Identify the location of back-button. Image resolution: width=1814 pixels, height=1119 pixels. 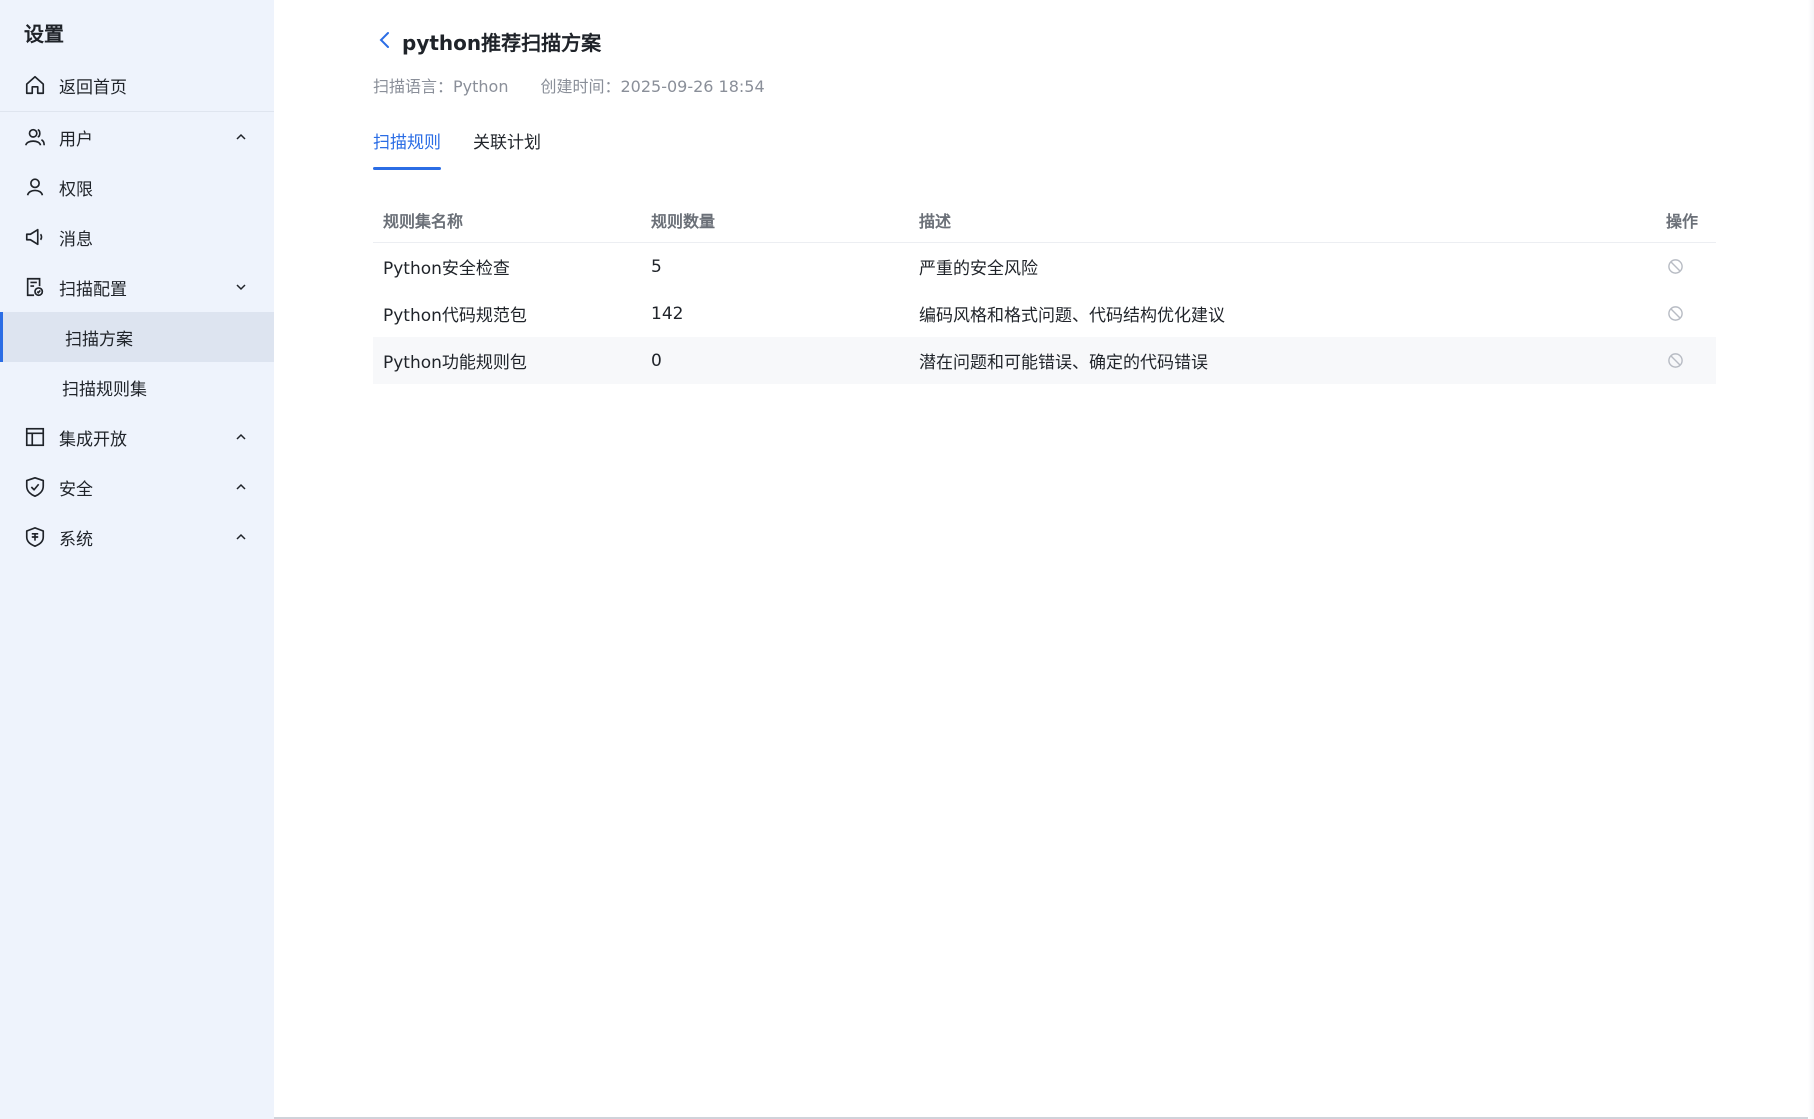
(385, 40).